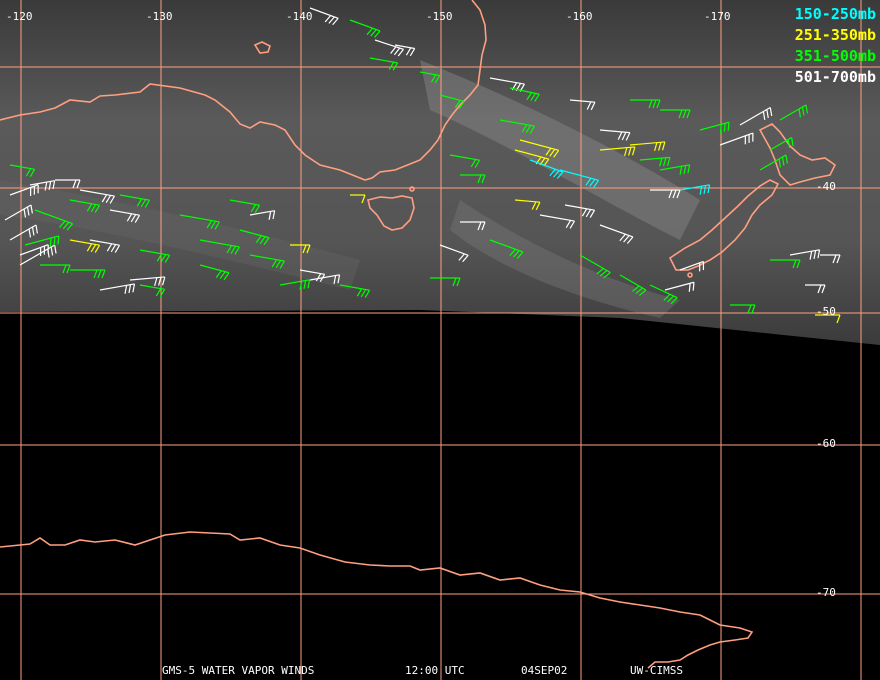 The width and height of the screenshot is (880, 680). Describe the element at coordinates (835, 77) in the screenshot. I see `legend-item-501-700: 501-700mb` at that location.